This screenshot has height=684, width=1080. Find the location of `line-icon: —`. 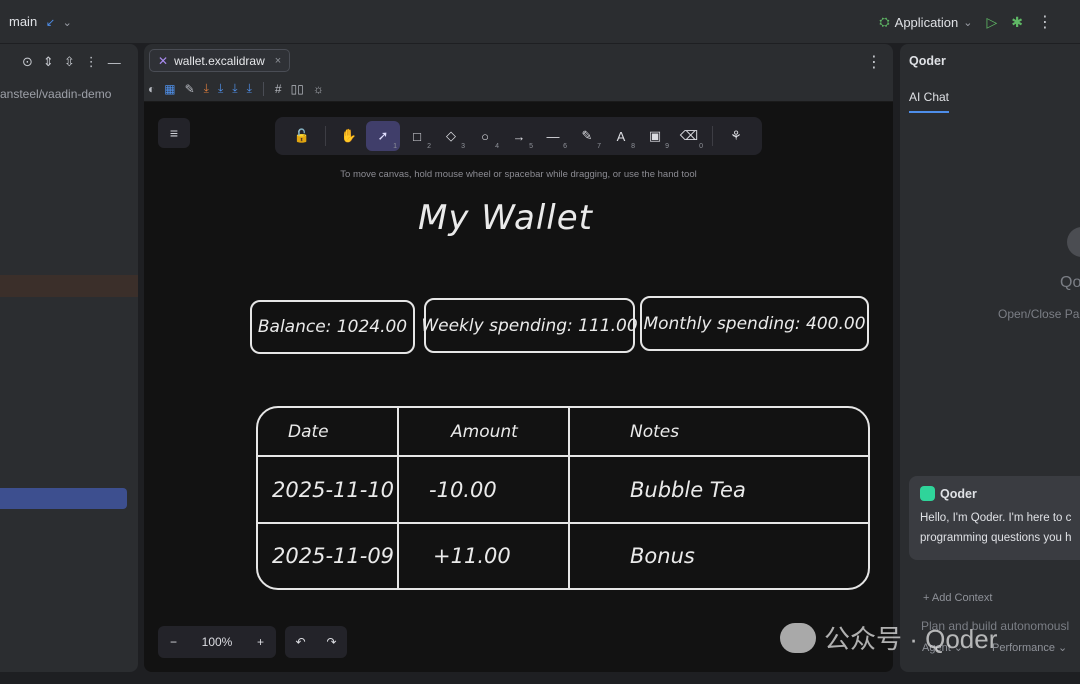

line-icon: — is located at coordinates (553, 136).